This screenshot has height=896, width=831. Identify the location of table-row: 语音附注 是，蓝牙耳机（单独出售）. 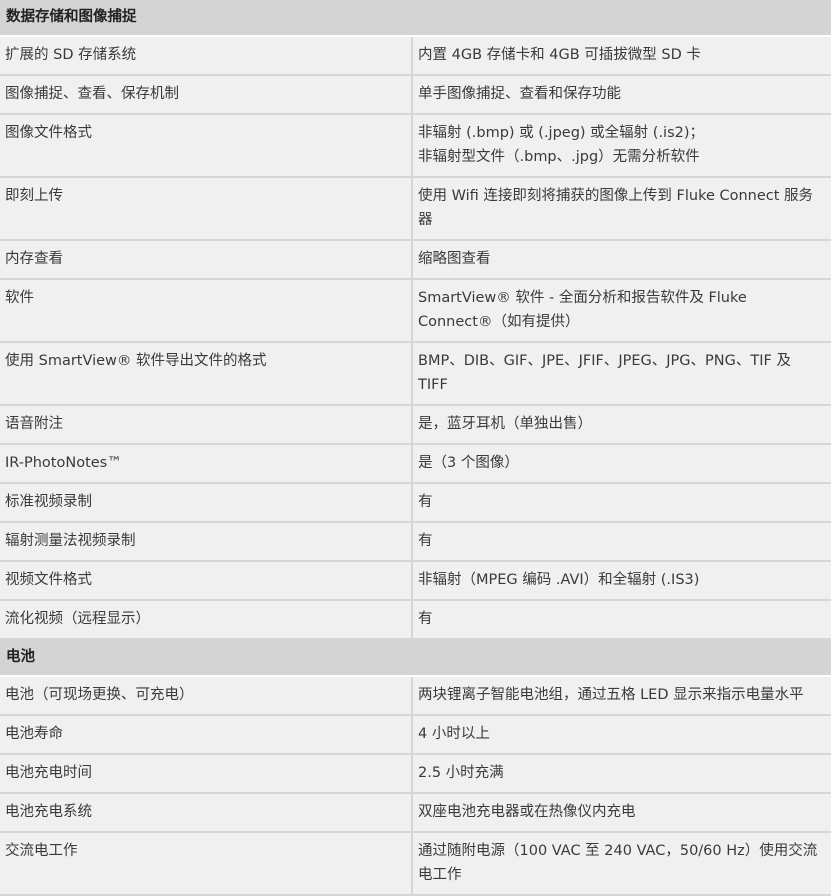
(415, 425).